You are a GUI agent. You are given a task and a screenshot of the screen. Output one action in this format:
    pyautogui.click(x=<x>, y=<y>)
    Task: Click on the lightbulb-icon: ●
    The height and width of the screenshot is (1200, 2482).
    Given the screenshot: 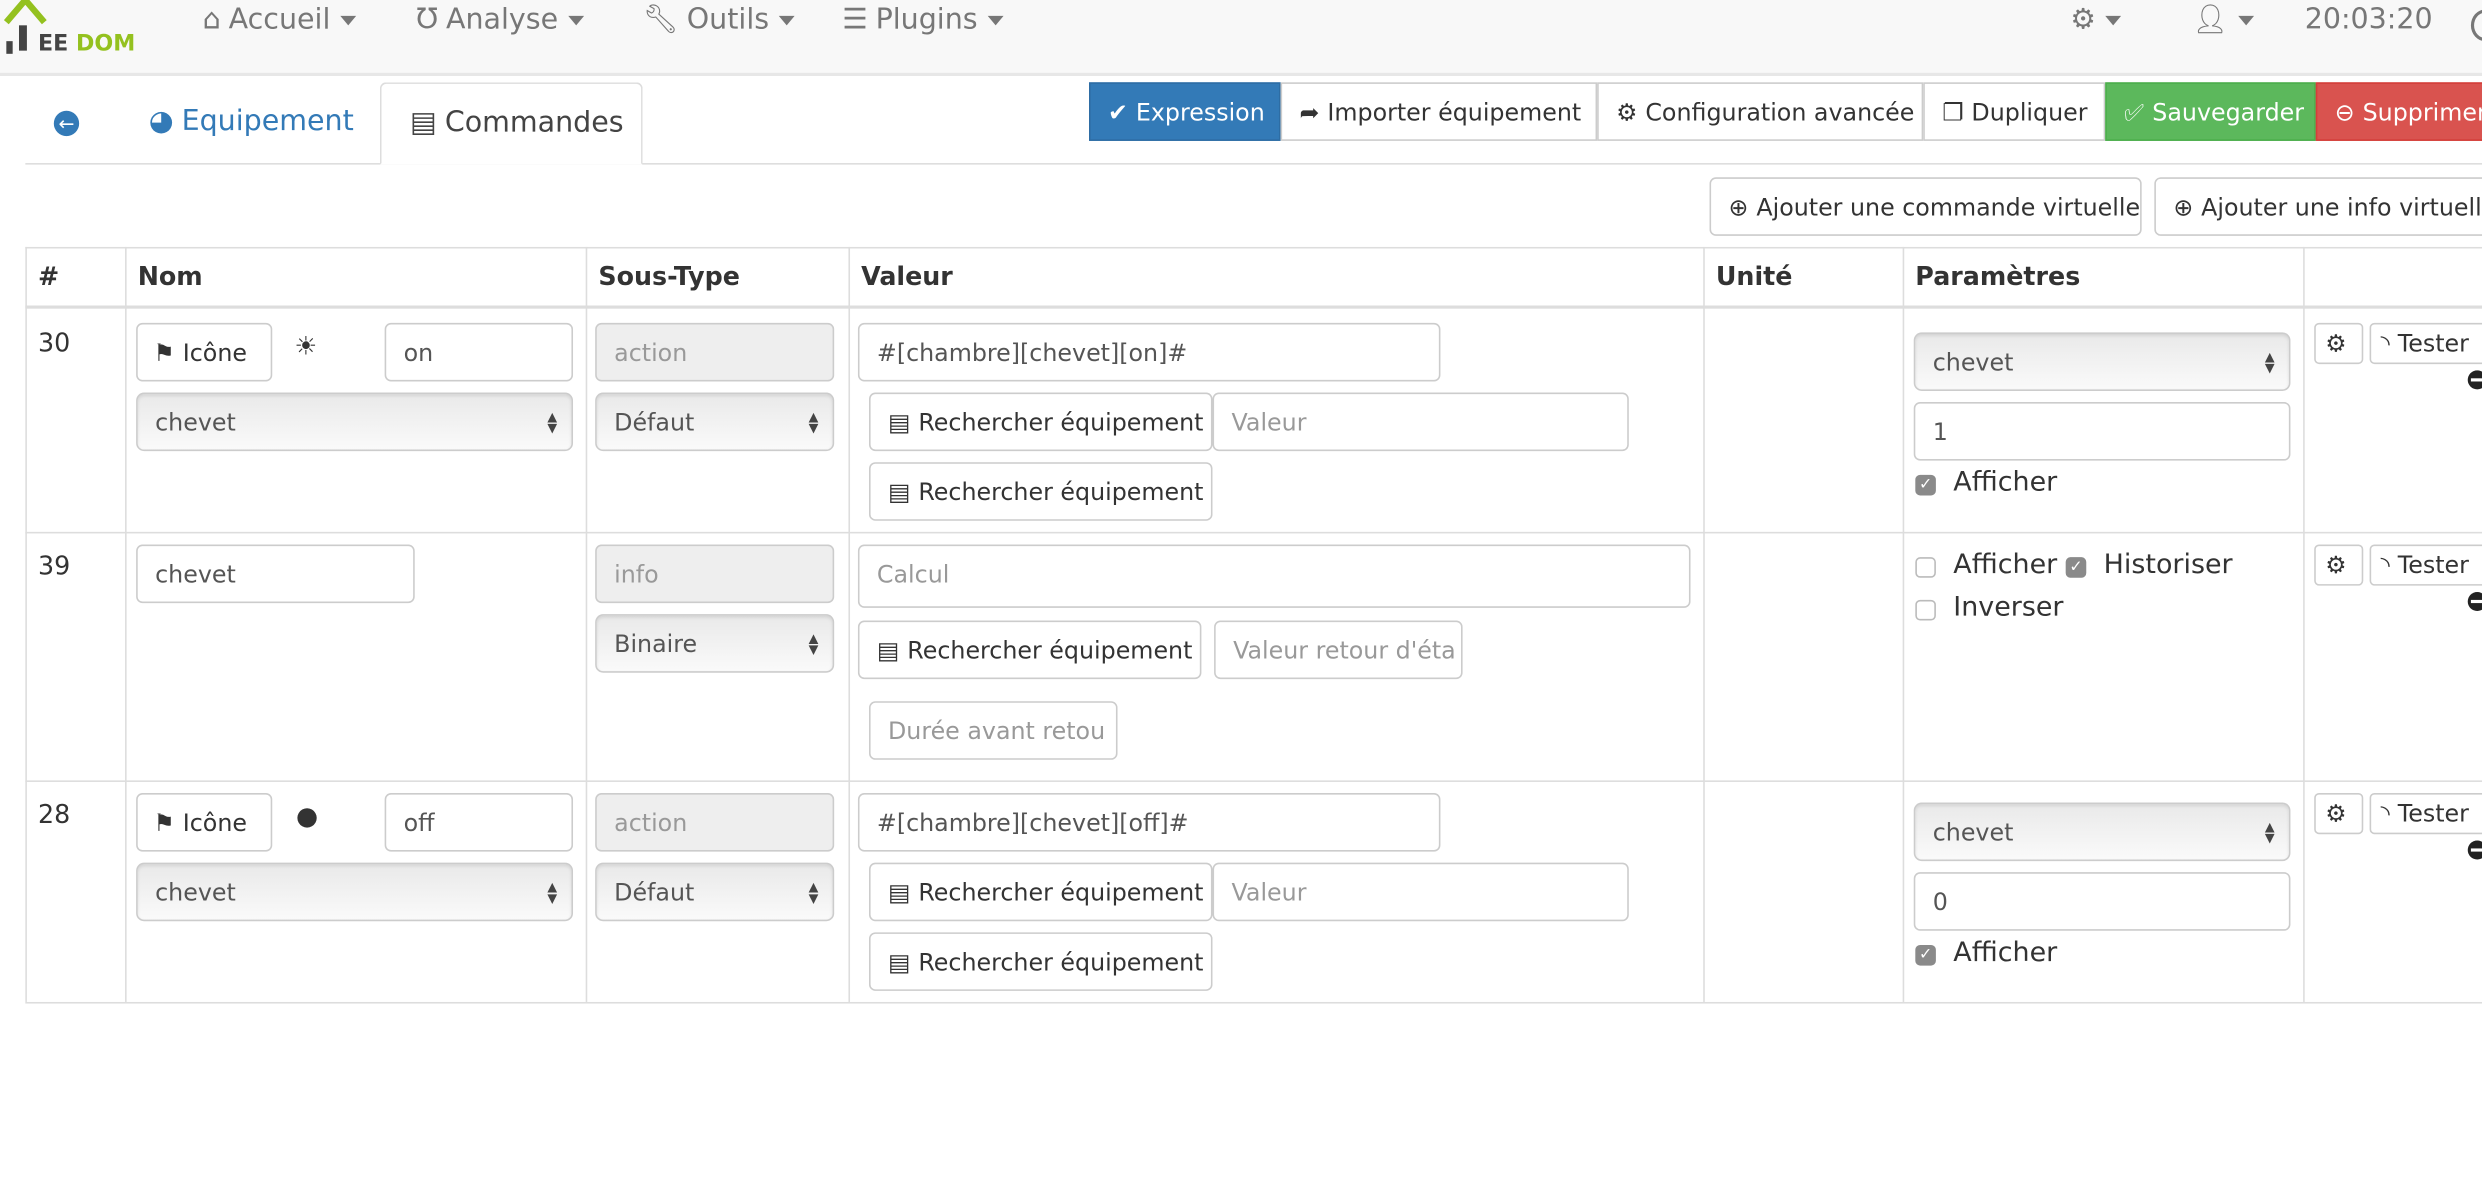 What is the action you would take?
    pyautogui.click(x=307, y=816)
    